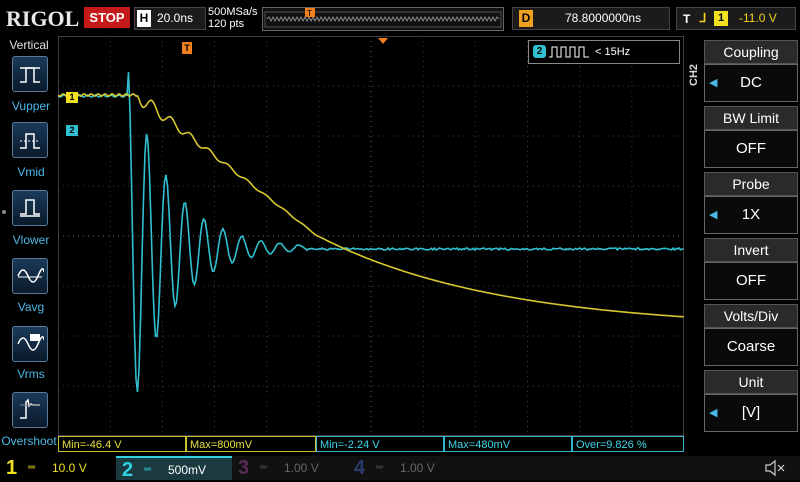 Image resolution: width=800 pixels, height=482 pixels. What do you see at coordinates (69, 468) in the screenshot?
I see `channel-1-scale: 10.0 V` at bounding box center [69, 468].